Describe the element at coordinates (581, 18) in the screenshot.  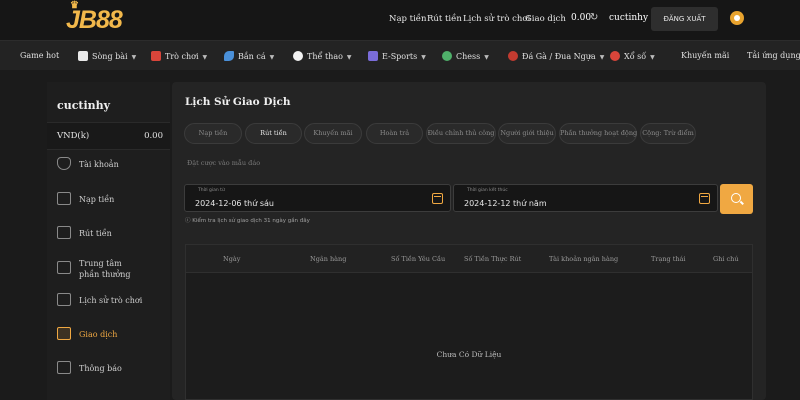
I see `header-balance: 0.00` at that location.